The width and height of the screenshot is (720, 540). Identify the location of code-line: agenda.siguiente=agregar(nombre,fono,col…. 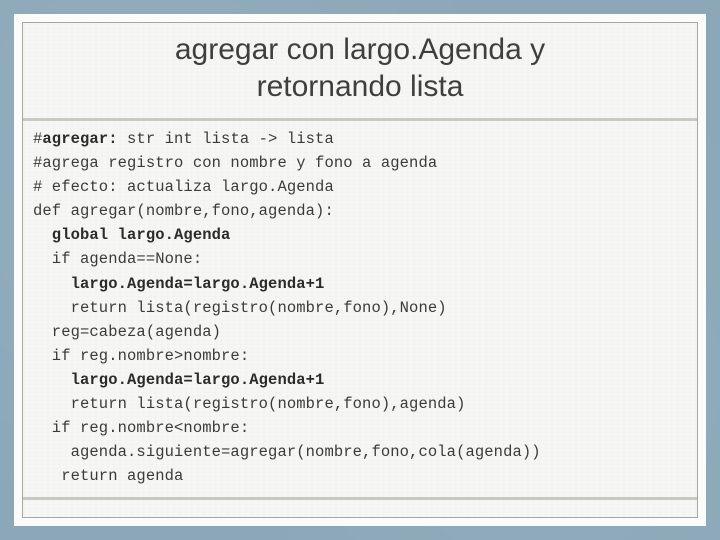
(287, 452).